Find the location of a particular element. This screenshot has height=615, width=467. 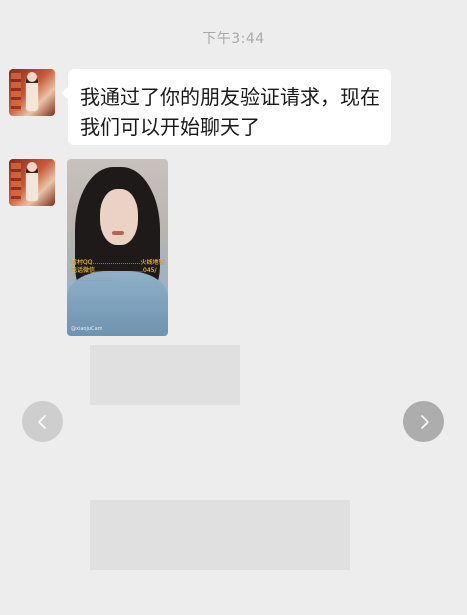

next-button is located at coordinates (423, 421).